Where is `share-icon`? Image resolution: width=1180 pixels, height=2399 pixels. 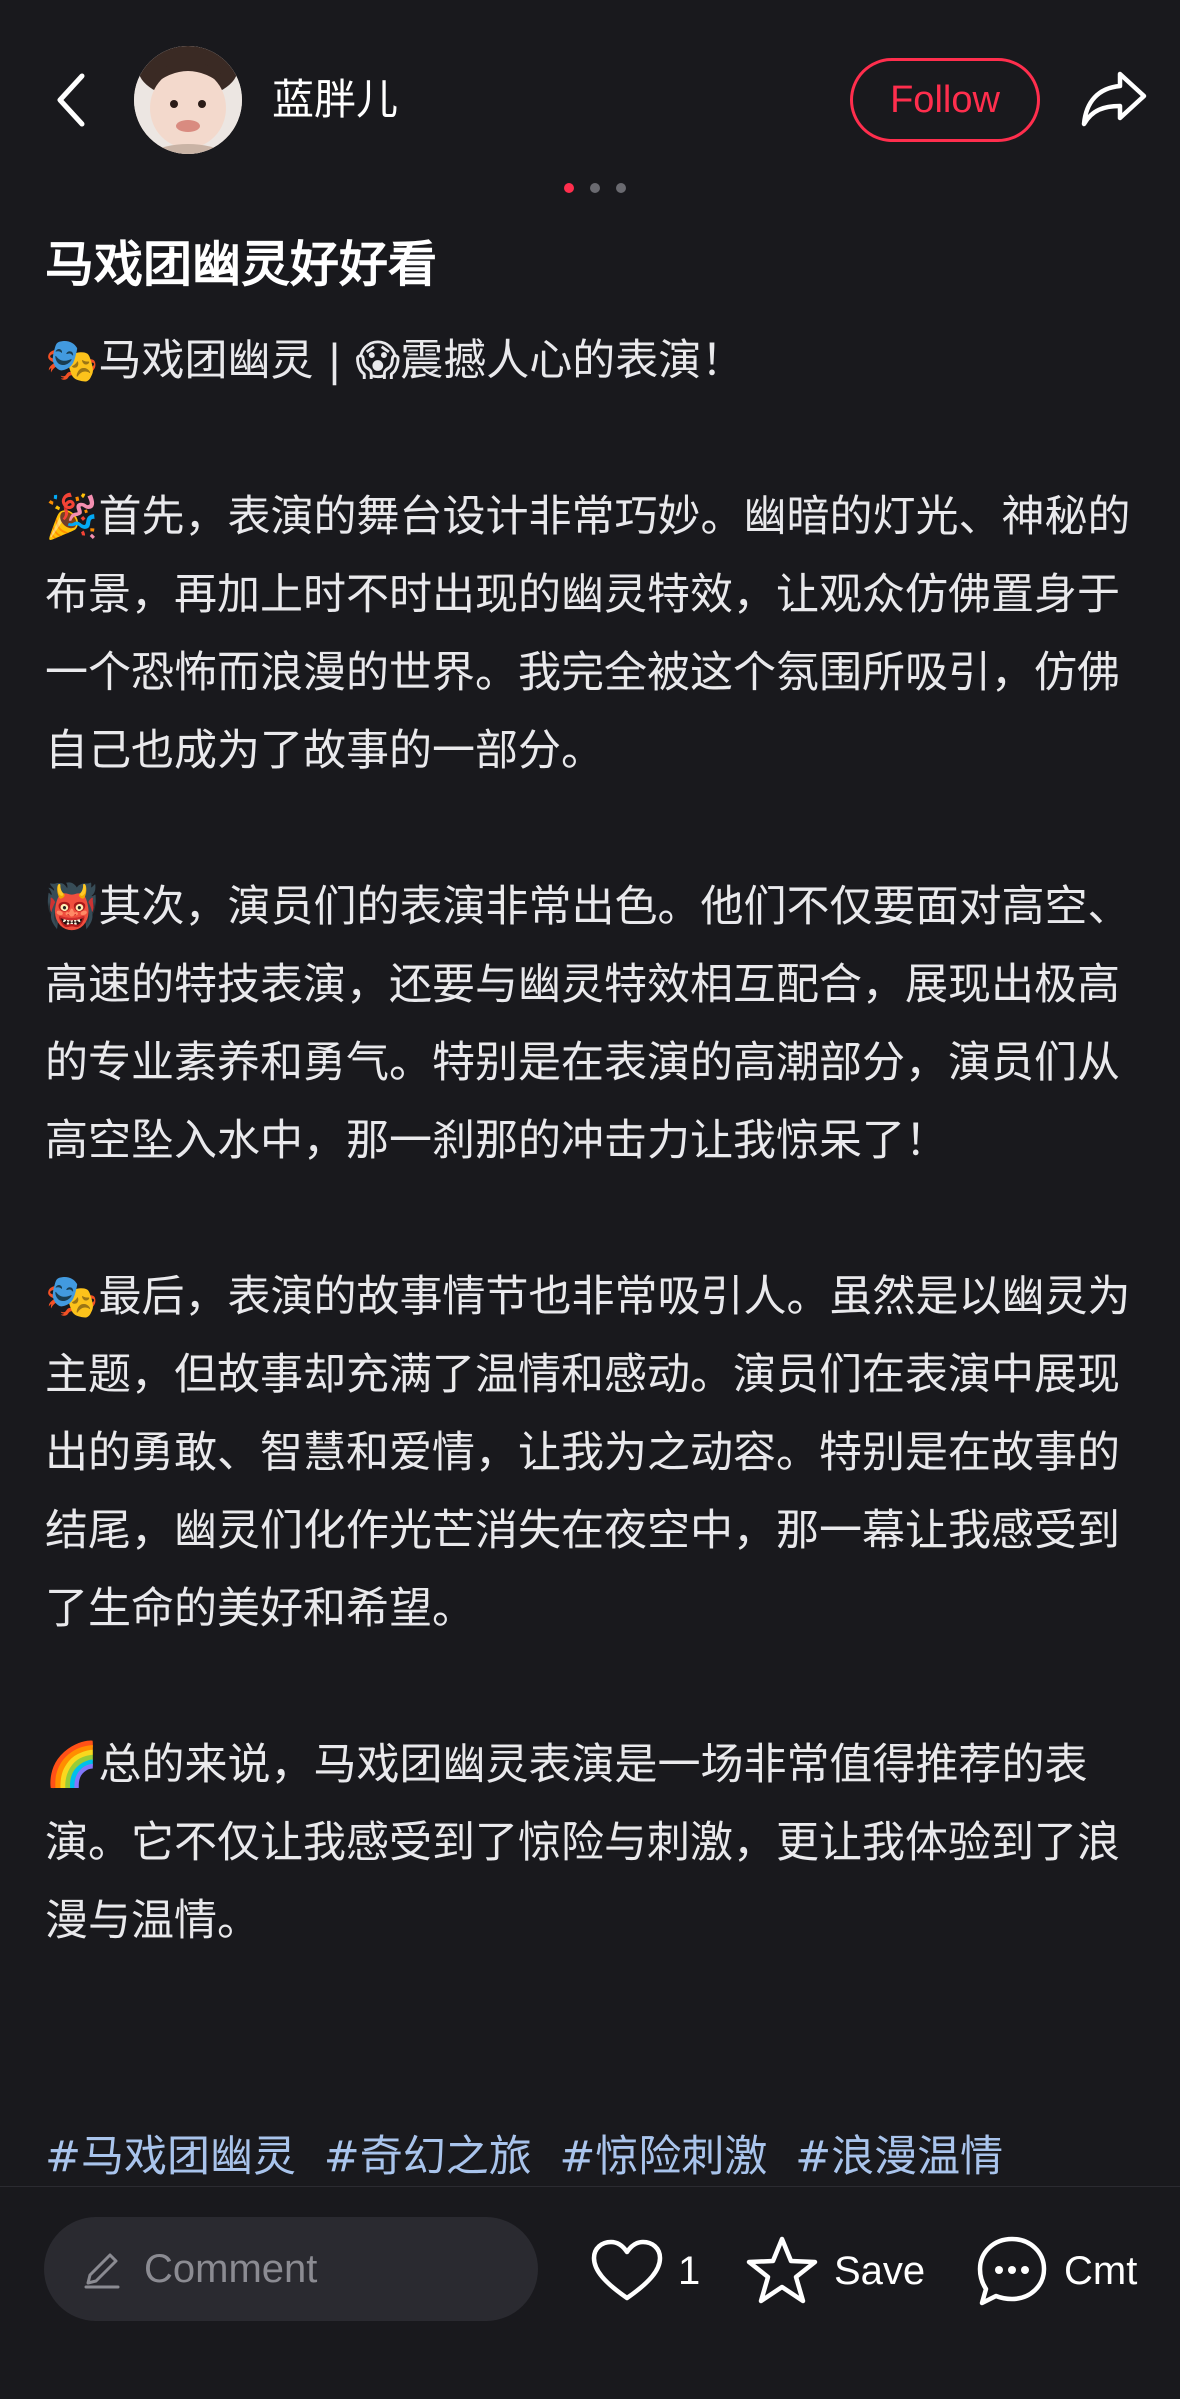
share-icon is located at coordinates (1114, 99).